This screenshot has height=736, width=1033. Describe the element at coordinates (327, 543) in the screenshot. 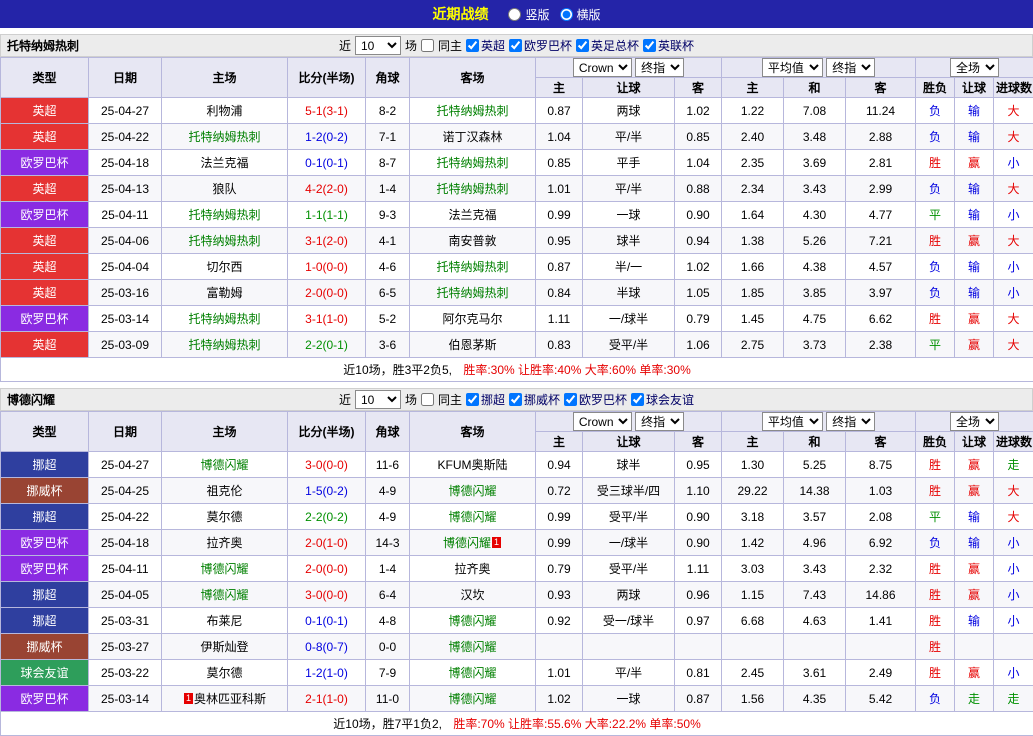

I see `match-score: 2-0(1-0)` at that location.